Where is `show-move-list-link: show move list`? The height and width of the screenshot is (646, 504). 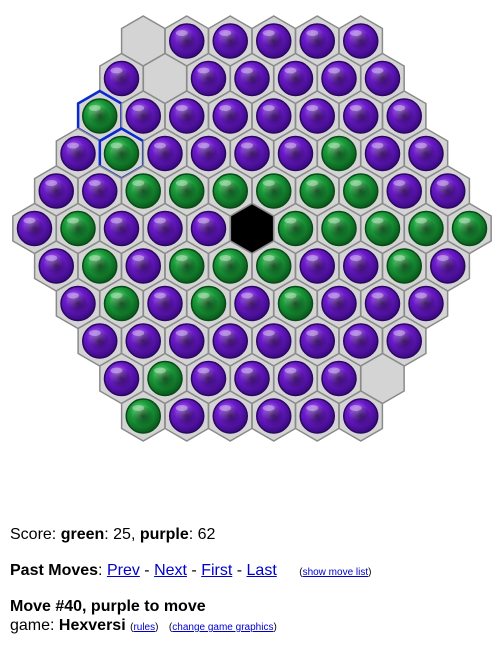 show-move-list-link: show move list is located at coordinates (336, 572).